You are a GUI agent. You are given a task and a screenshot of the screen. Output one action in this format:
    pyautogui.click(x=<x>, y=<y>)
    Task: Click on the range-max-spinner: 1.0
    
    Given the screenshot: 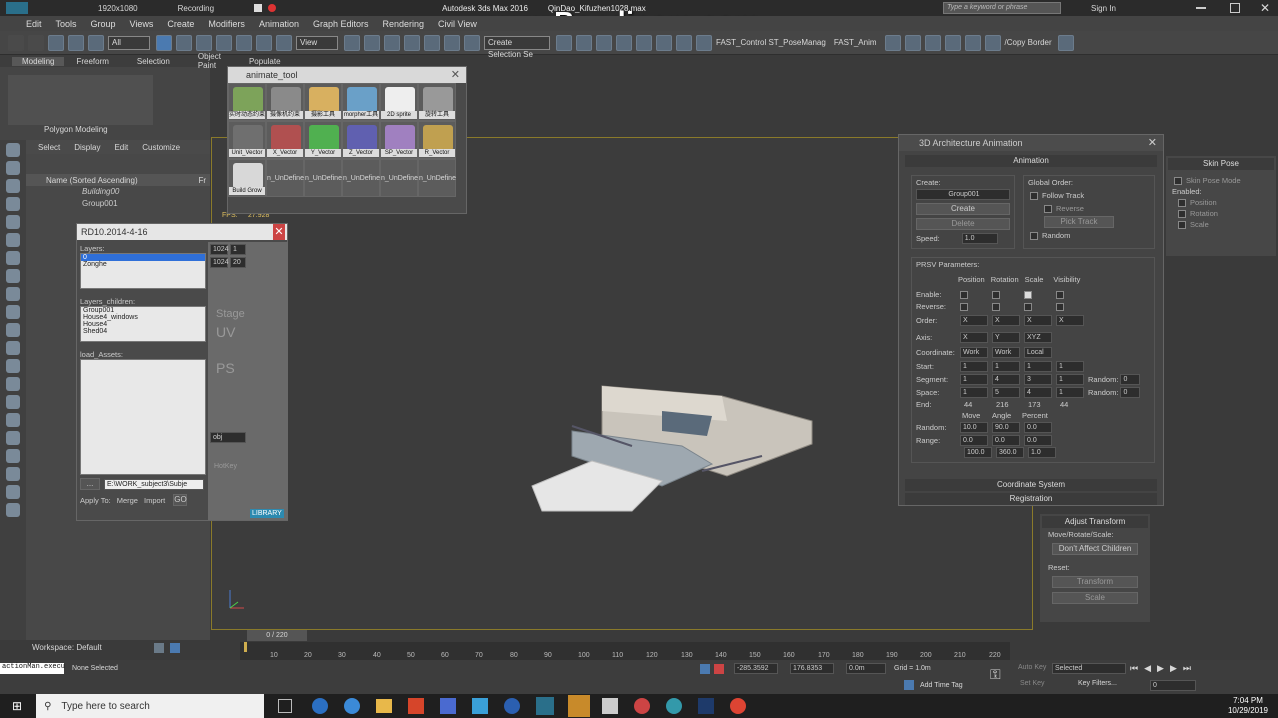 What is the action you would take?
    pyautogui.click(x=1042, y=452)
    